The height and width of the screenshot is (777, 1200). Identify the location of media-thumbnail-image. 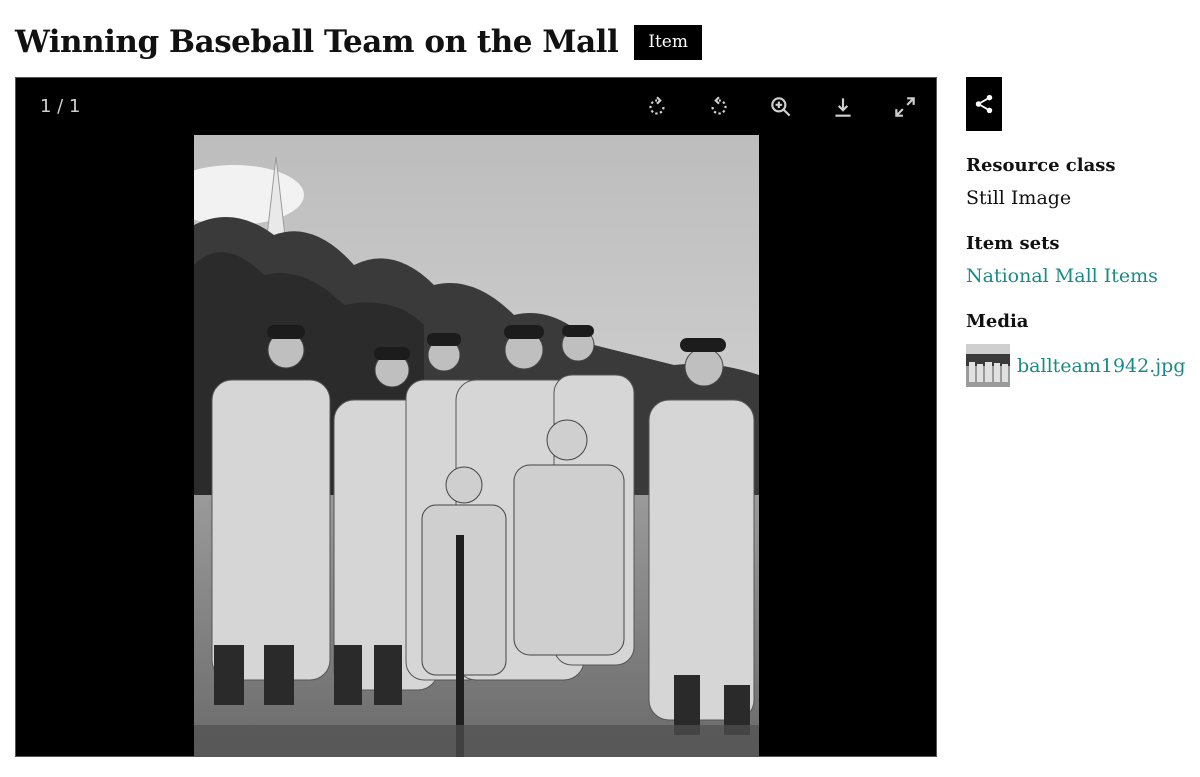
(988, 365).